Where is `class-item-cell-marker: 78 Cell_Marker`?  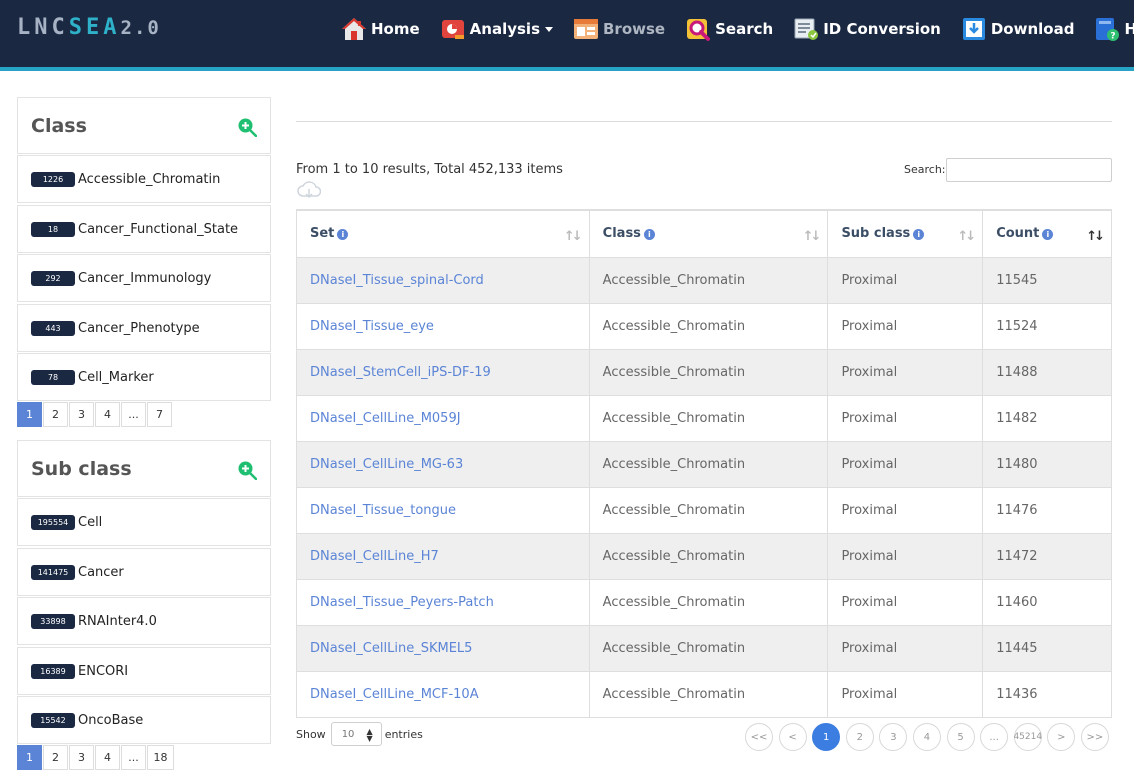 class-item-cell-marker: 78 Cell_Marker is located at coordinates (144, 377).